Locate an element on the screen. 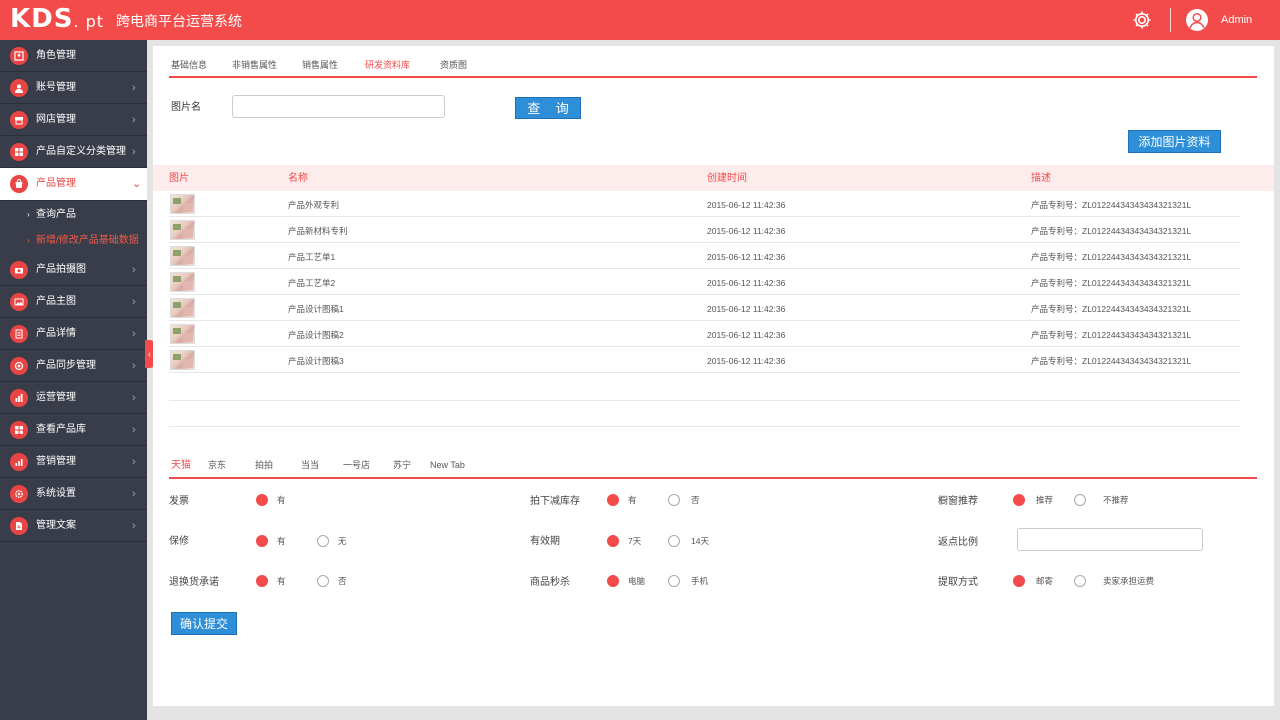 The image size is (1280, 720). validity-label: 有效期 is located at coordinates (545, 541).